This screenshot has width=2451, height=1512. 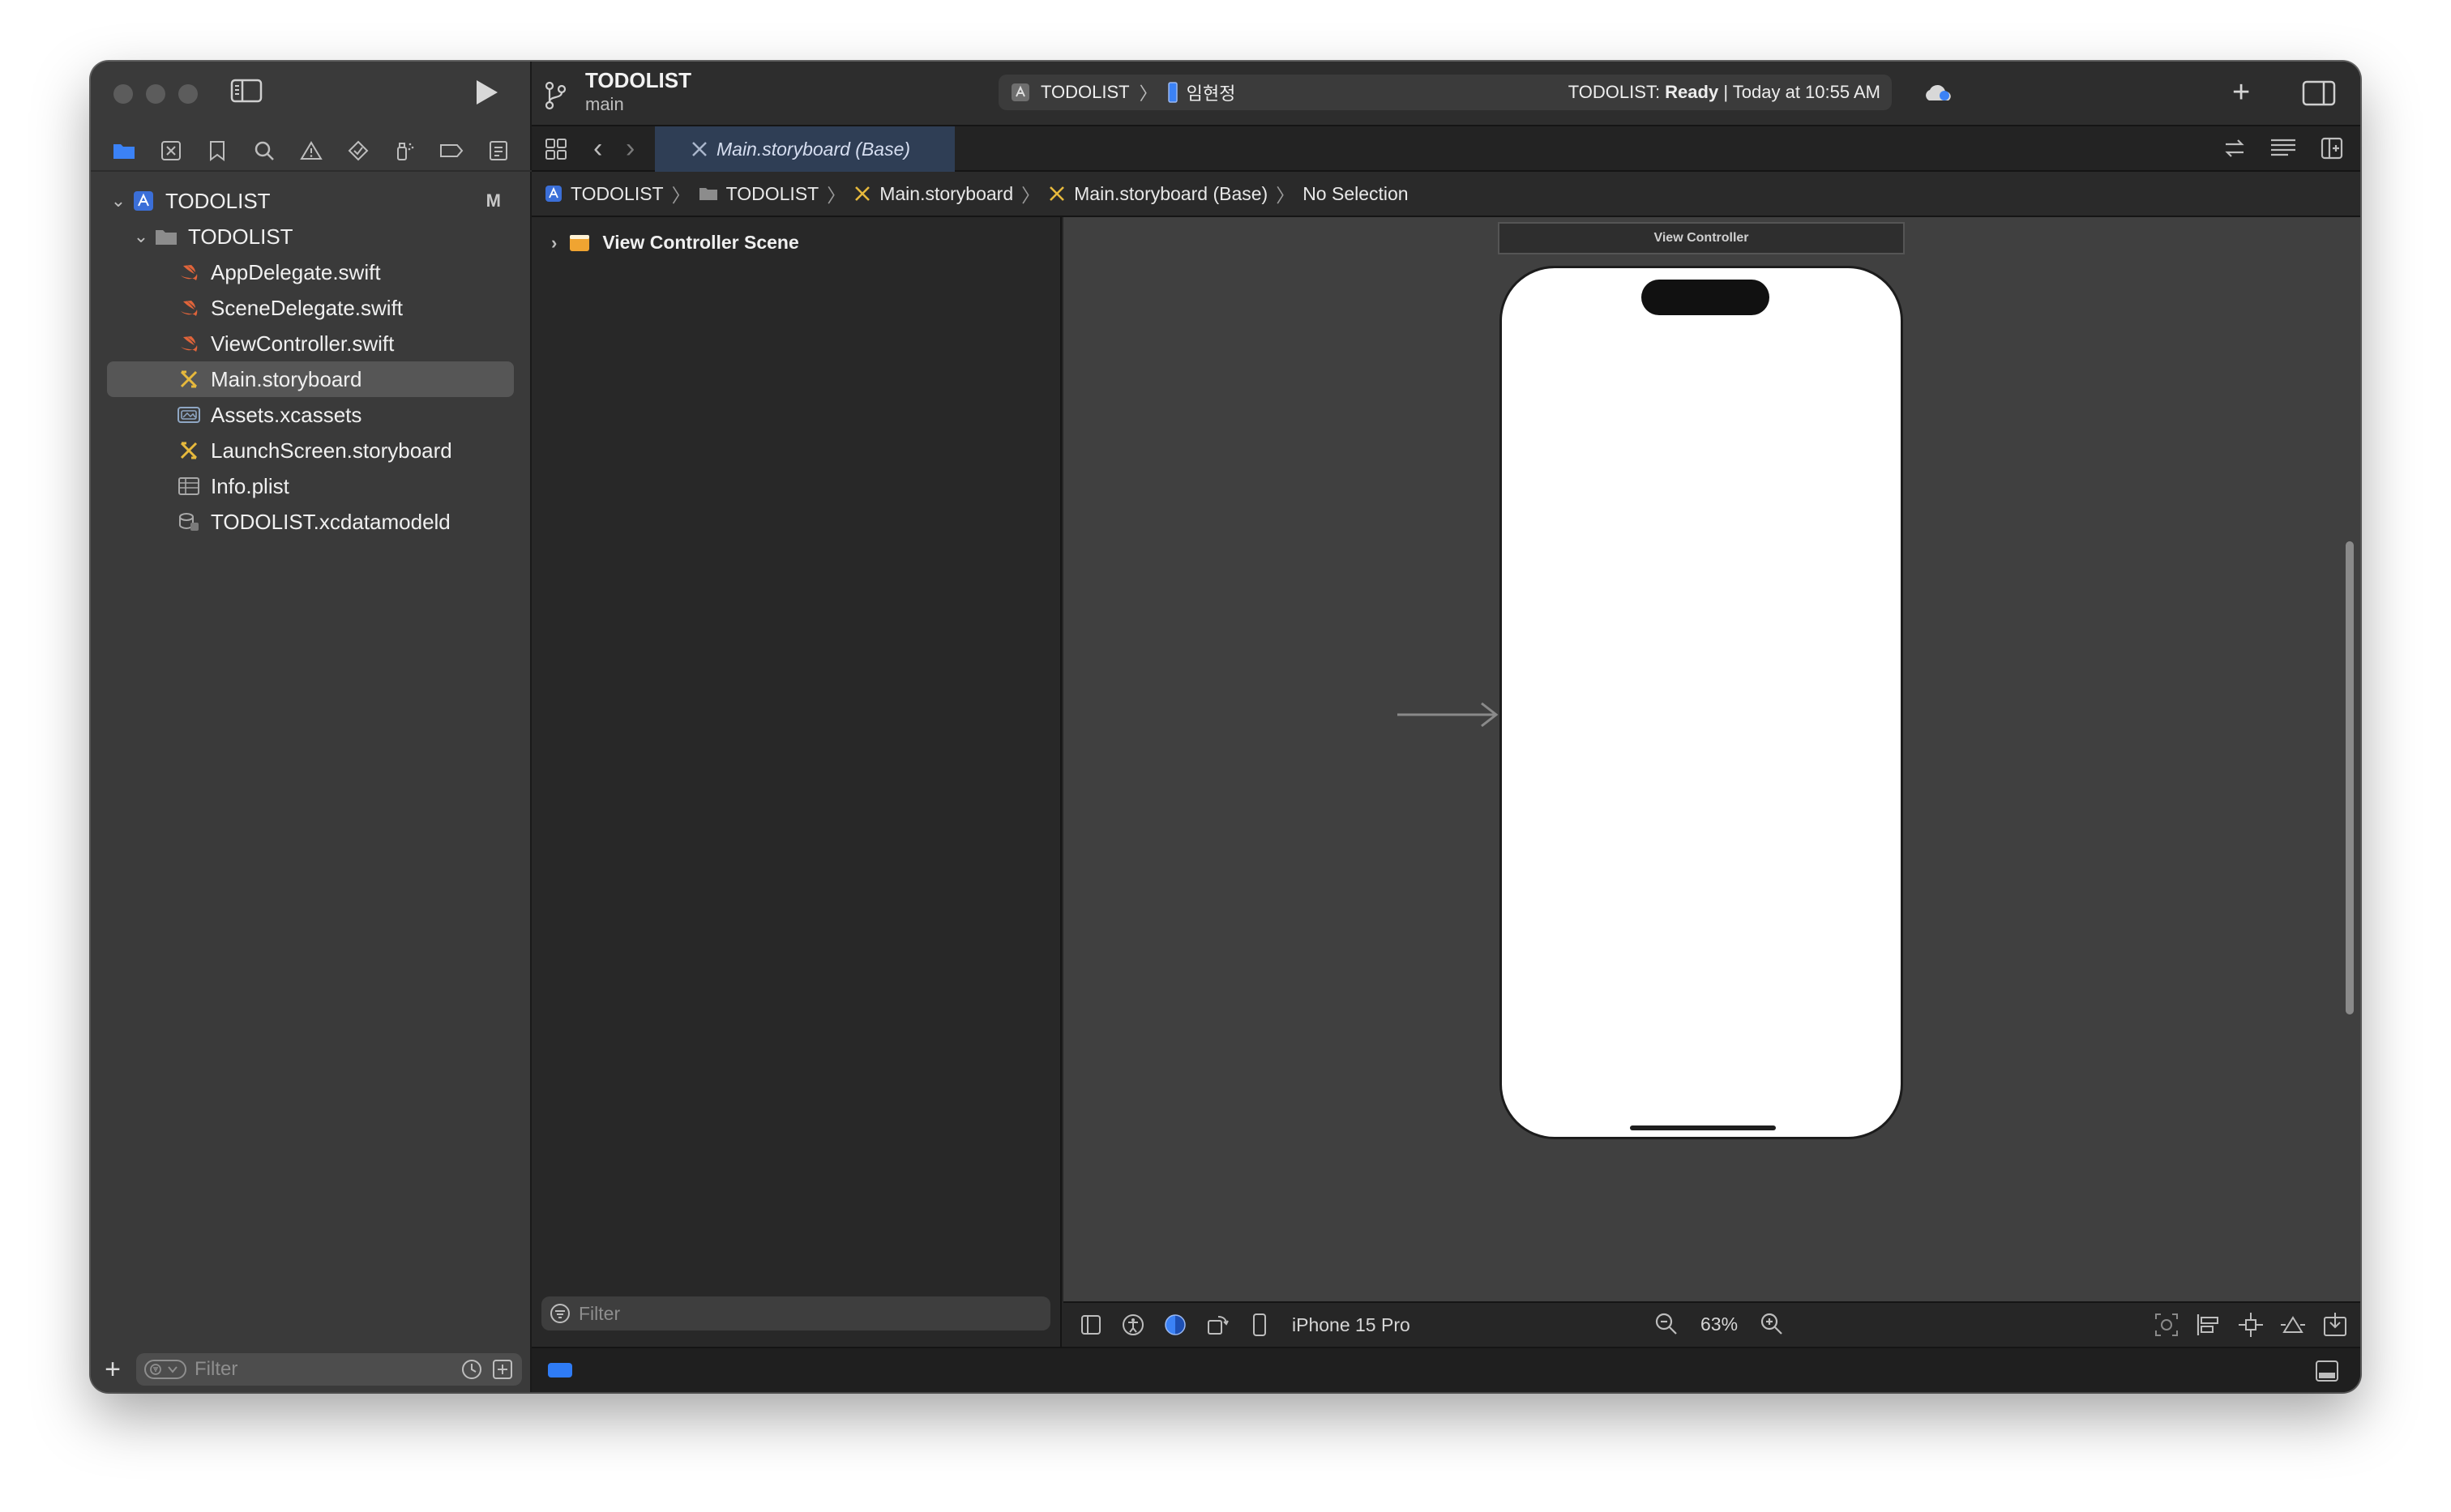 What do you see at coordinates (708, 194) in the screenshot?
I see `folder-icon` at bounding box center [708, 194].